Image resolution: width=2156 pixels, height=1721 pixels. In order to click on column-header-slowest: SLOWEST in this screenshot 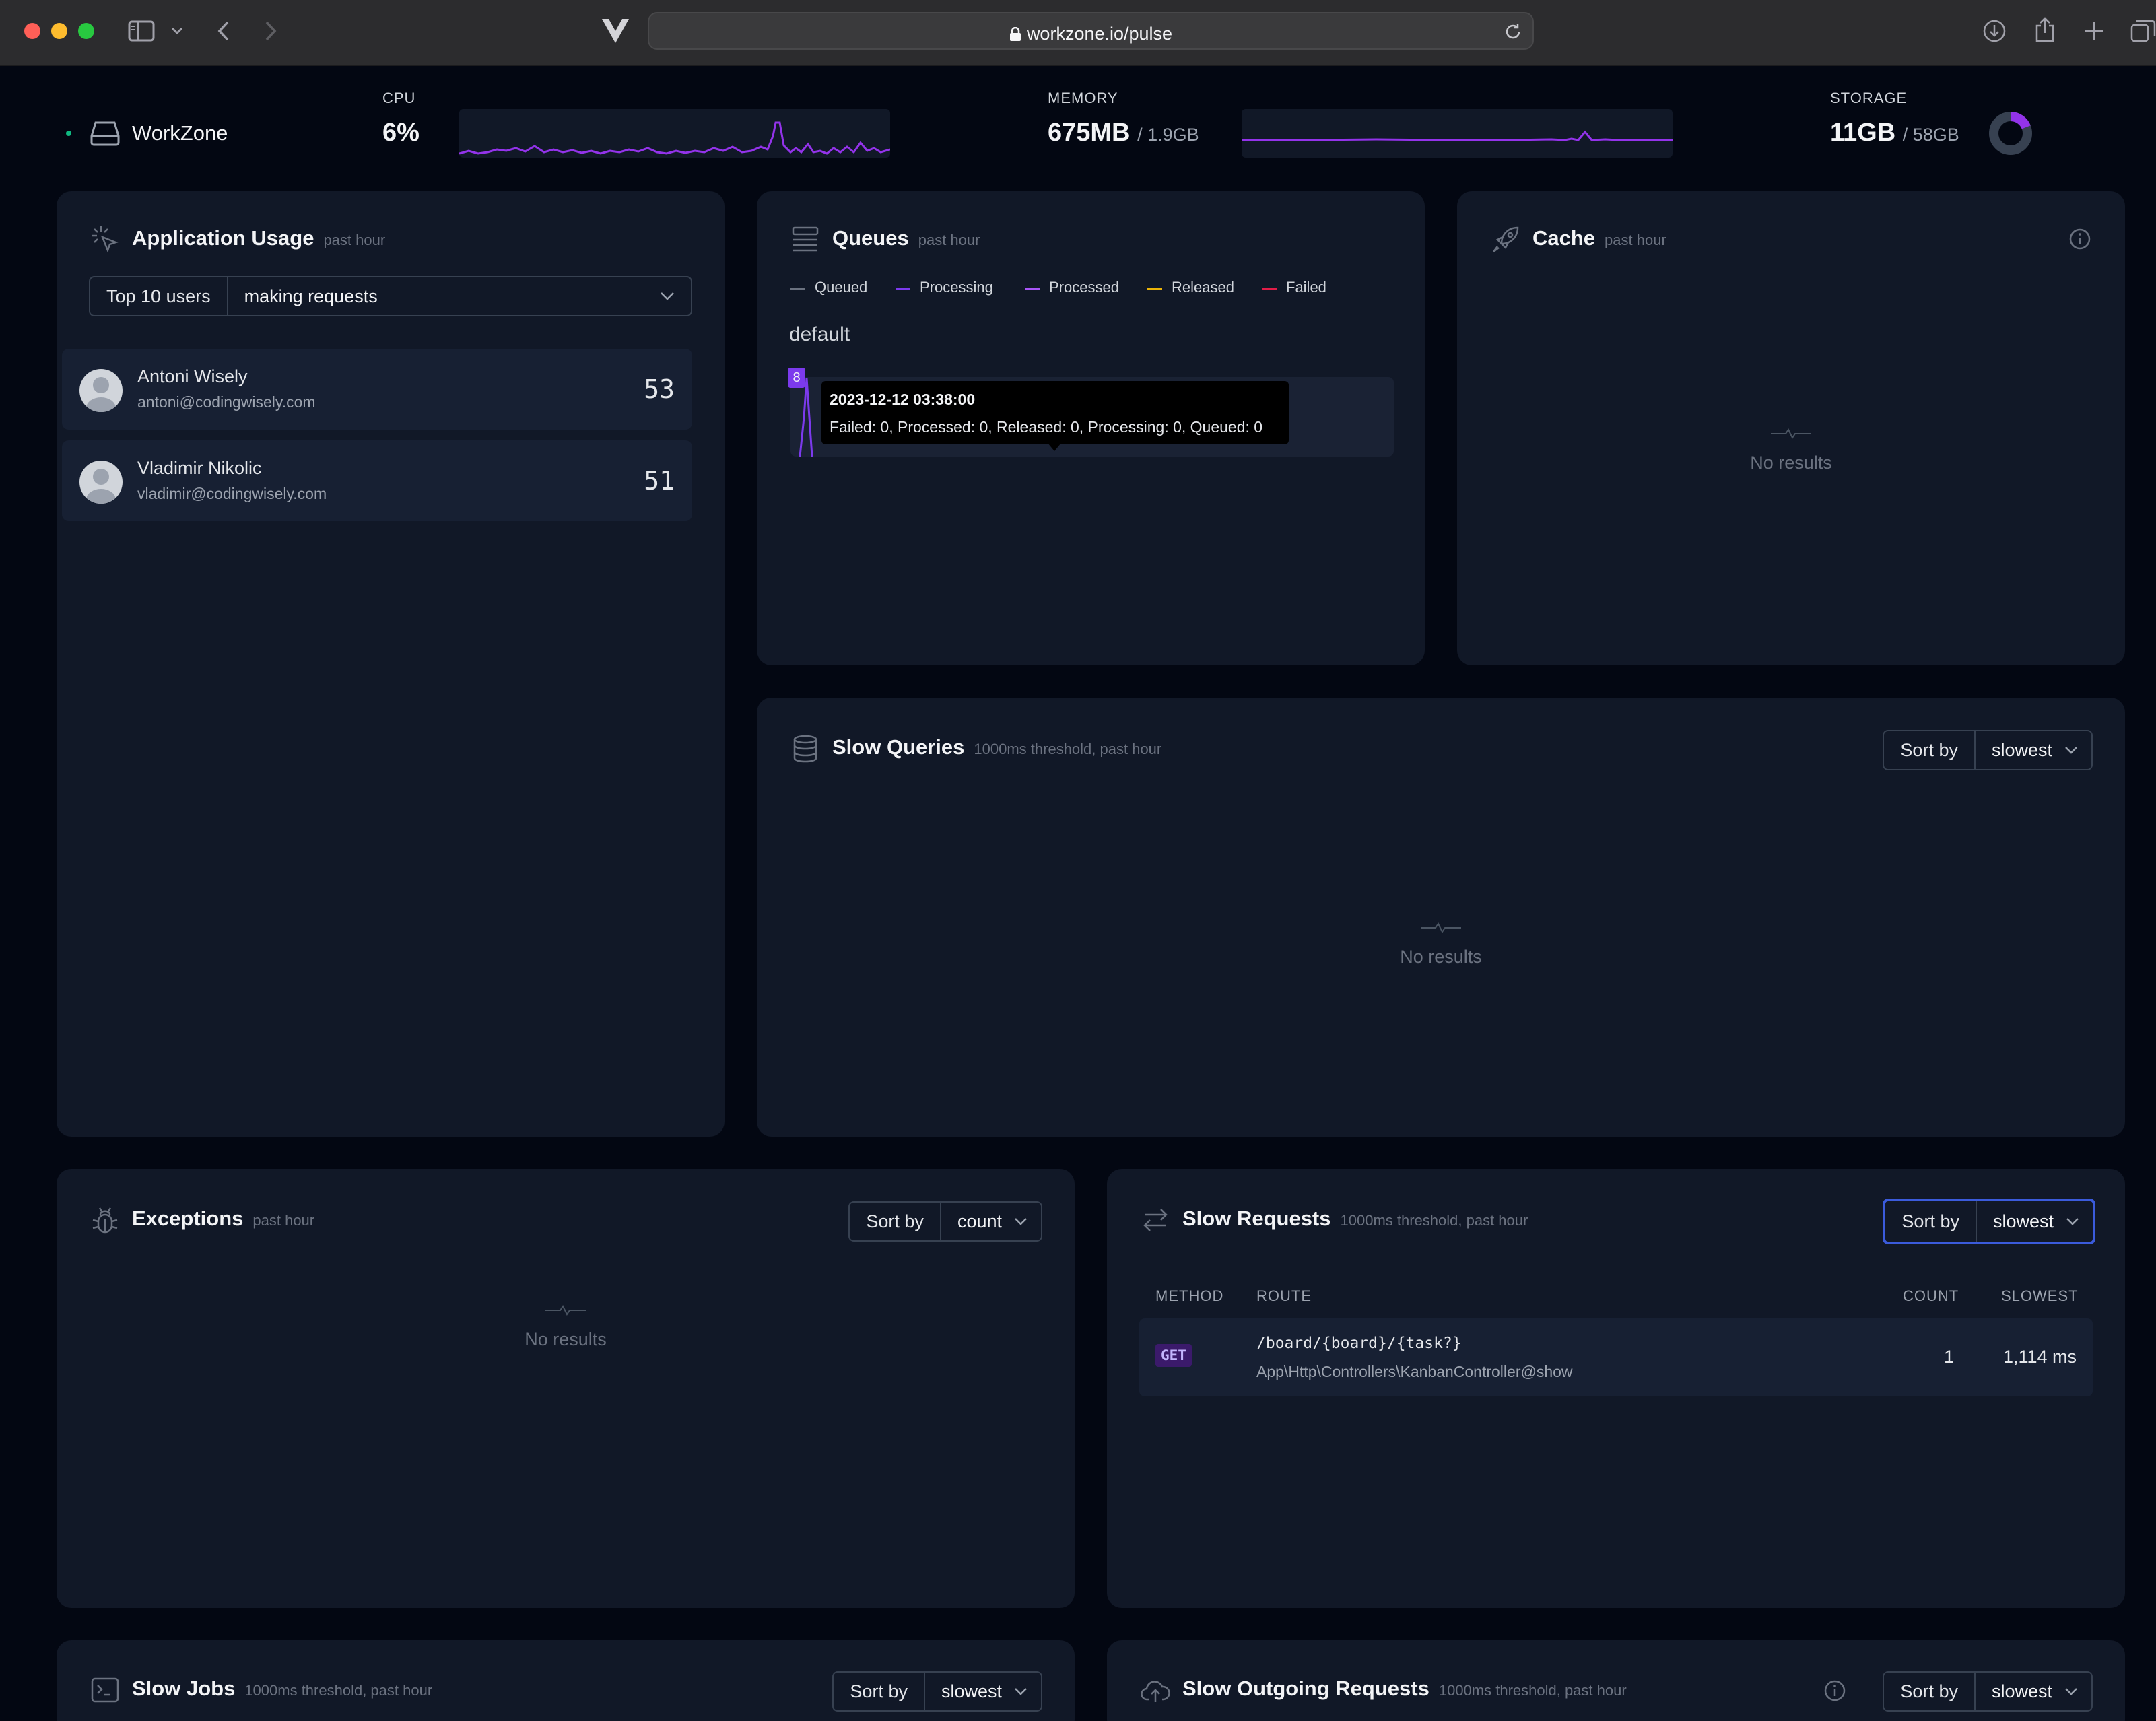, I will do `click(2040, 1295)`.